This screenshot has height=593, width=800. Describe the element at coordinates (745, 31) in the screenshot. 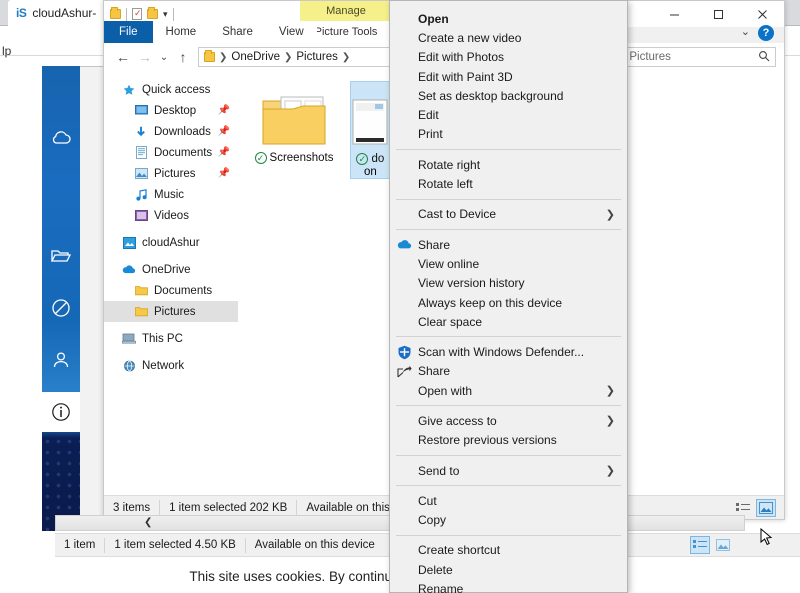

I see `chevron-down-icon: ⌄` at that location.